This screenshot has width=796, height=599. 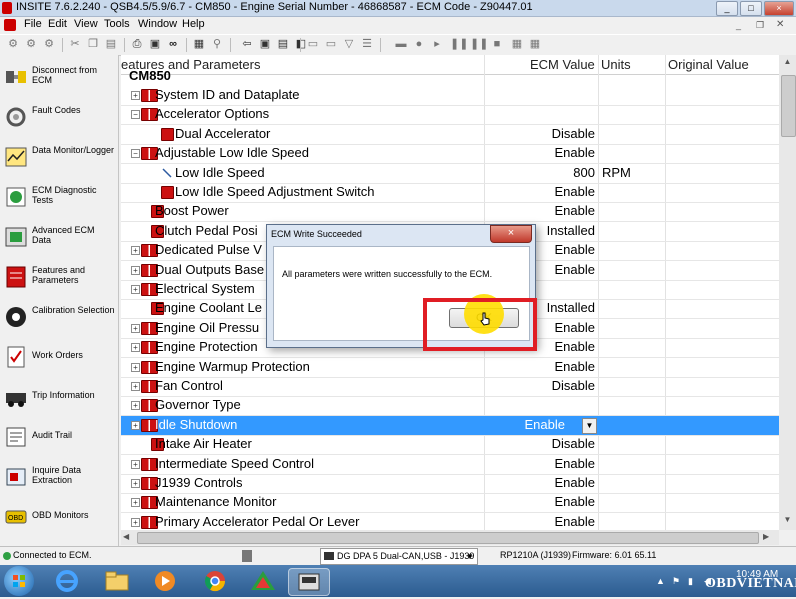 What do you see at coordinates (59, 119) in the screenshot?
I see `sidebar-item-fault-codes: Fault Codes` at bounding box center [59, 119].